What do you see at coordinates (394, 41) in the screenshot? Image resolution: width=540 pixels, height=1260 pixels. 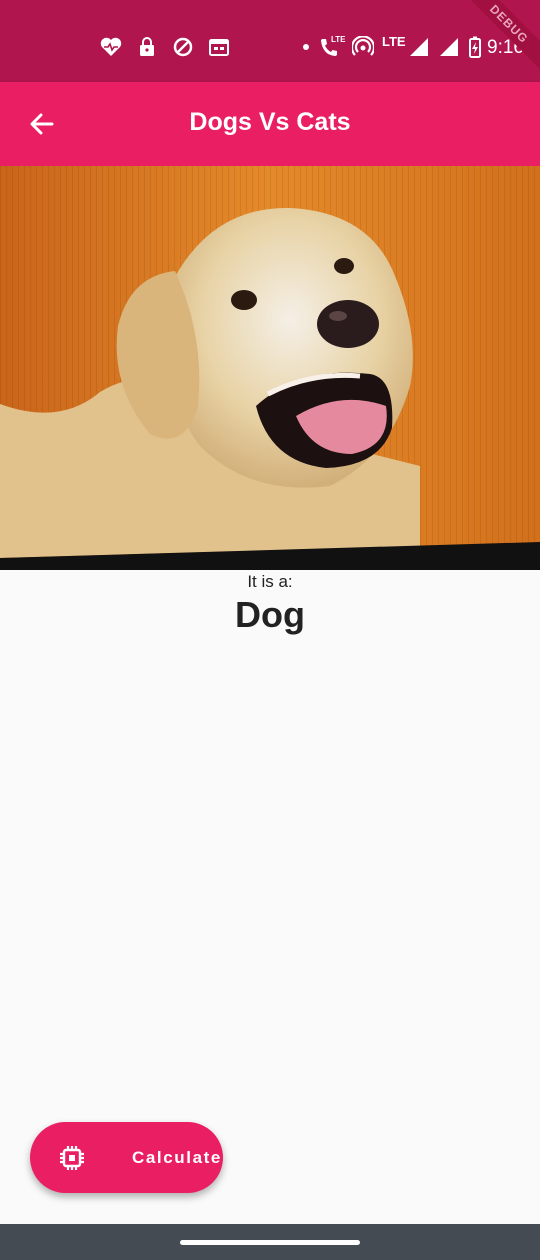 I see `lte-icon: LTE` at bounding box center [394, 41].